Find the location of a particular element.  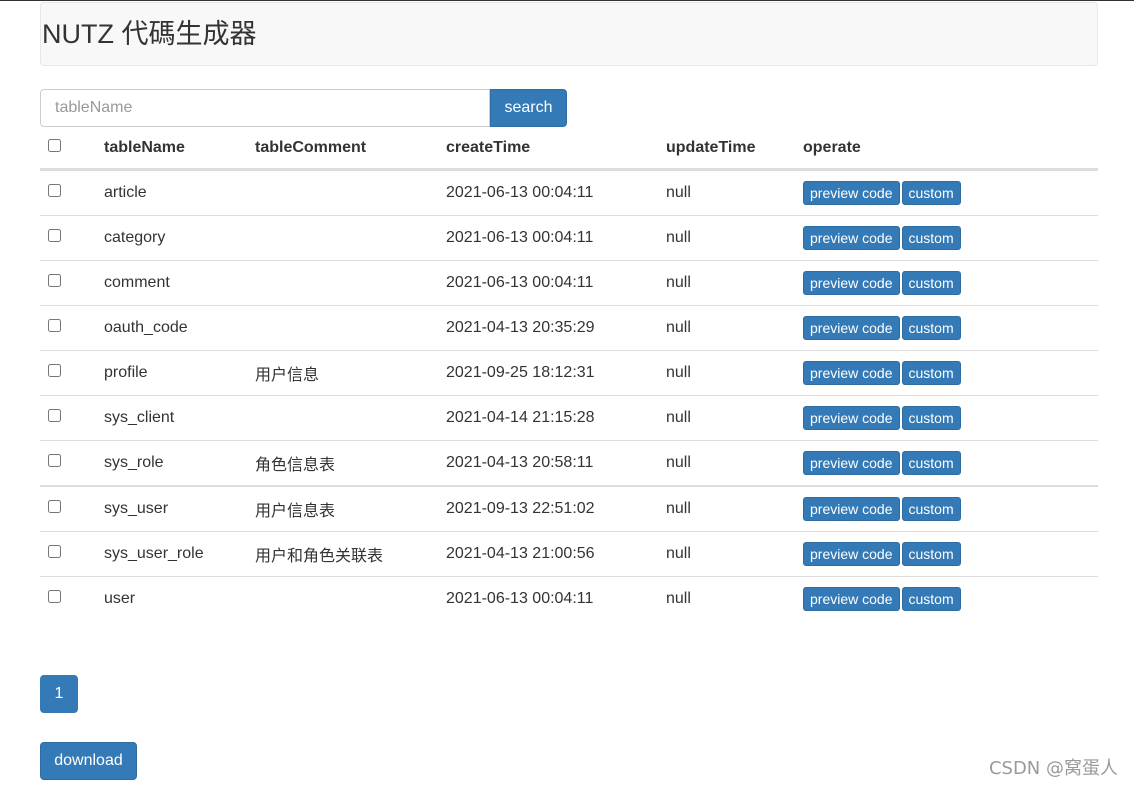

table-name-search-input is located at coordinates (265, 108).